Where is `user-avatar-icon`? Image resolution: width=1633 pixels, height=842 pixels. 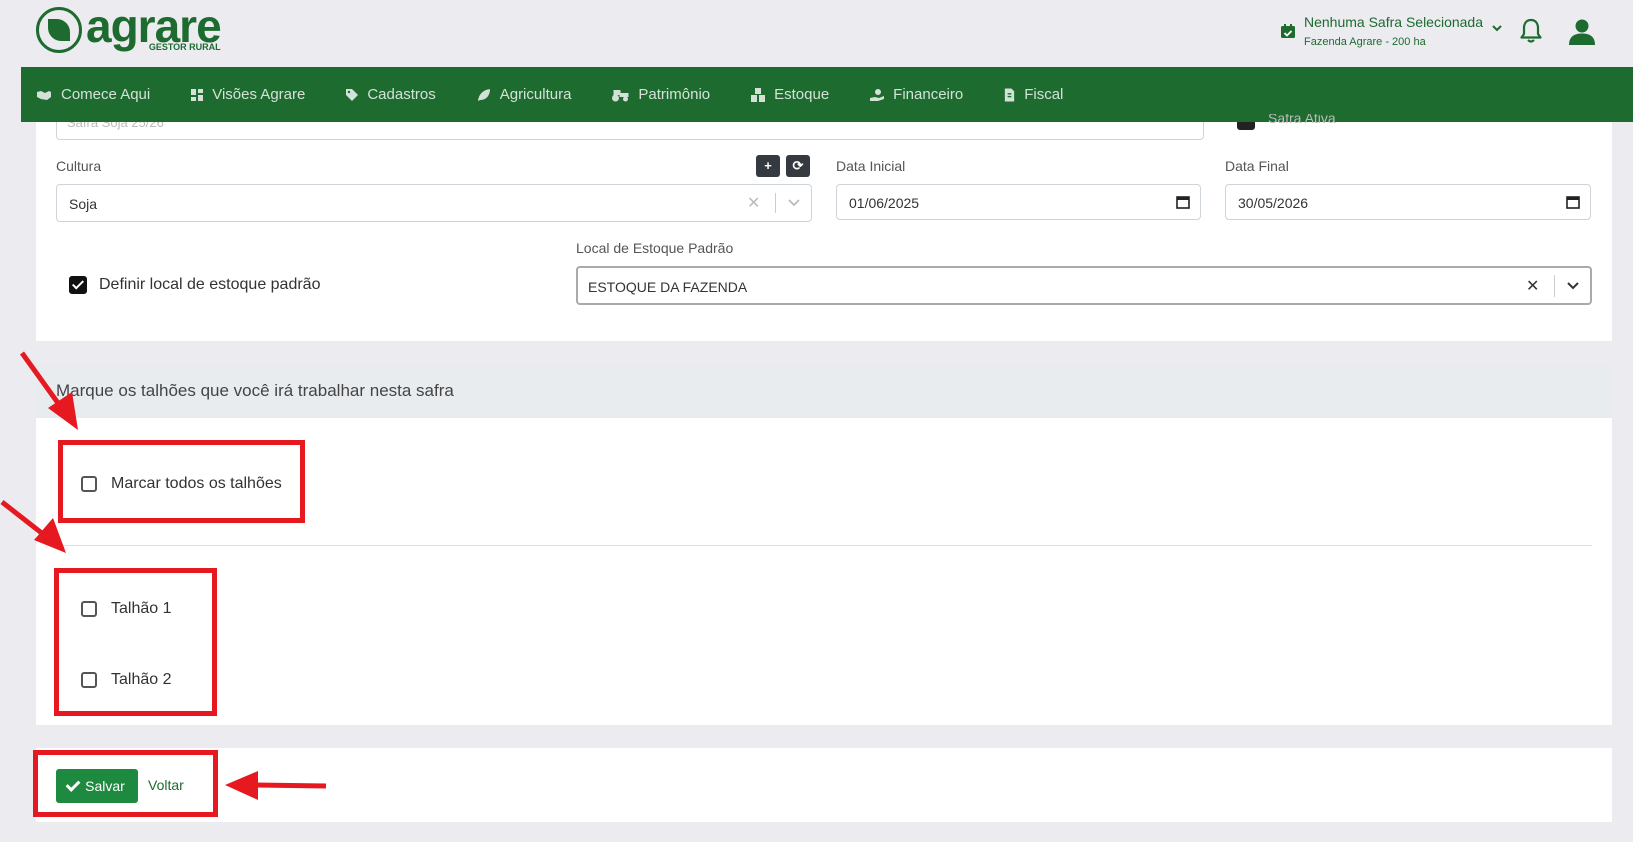
user-avatar-icon is located at coordinates (1582, 32).